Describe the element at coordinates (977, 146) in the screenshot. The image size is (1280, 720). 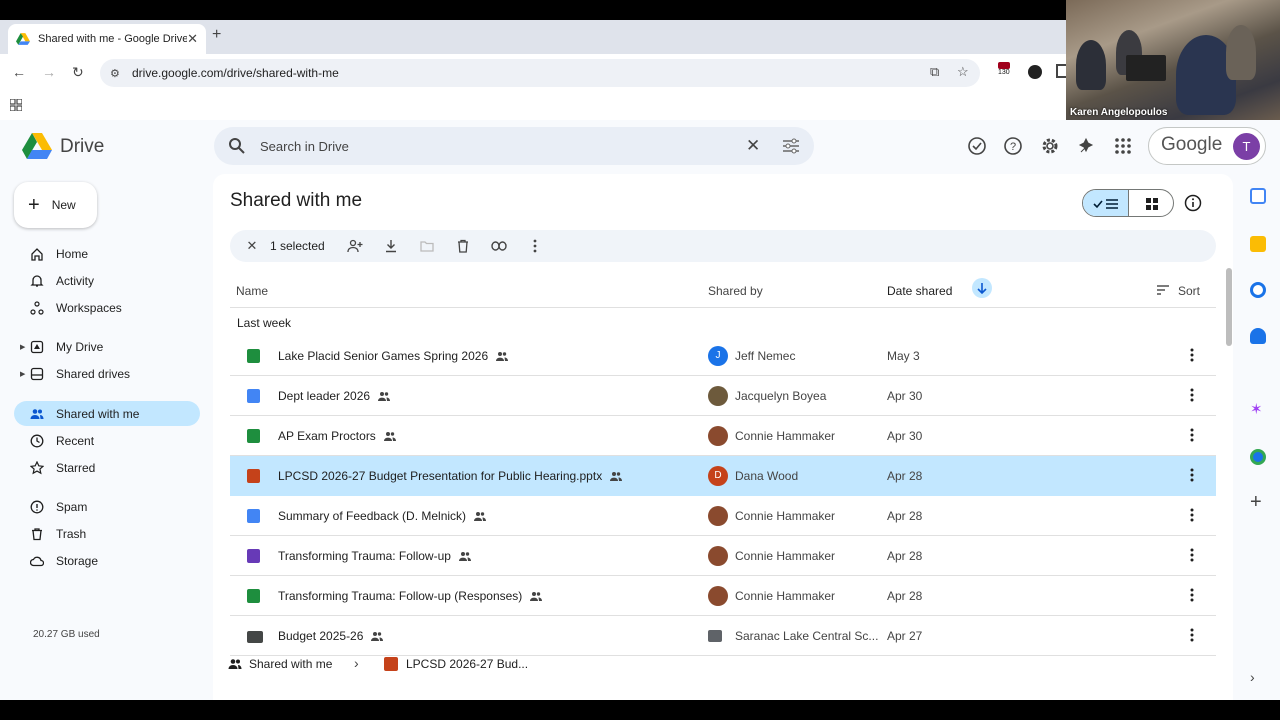
I see `offline-ready-icon` at that location.